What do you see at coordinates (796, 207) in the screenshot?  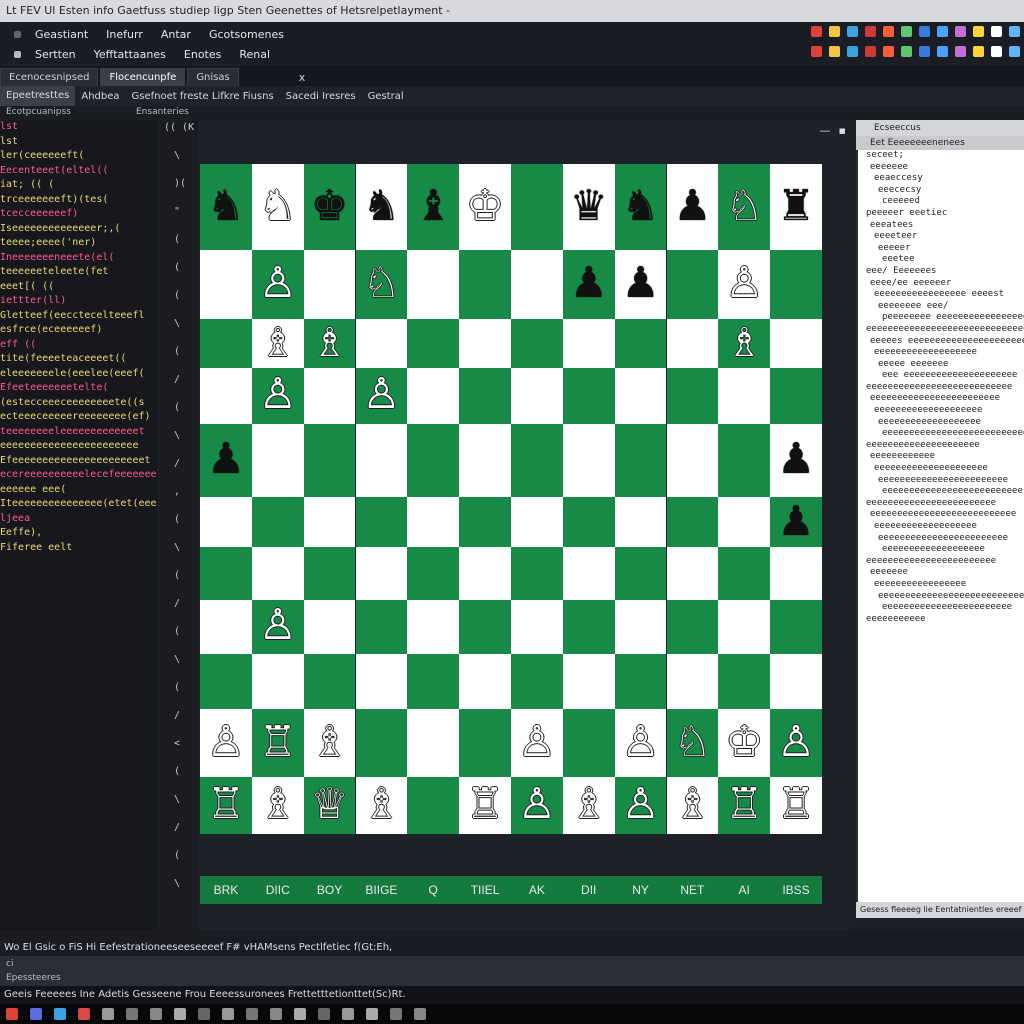 I see `black-piece: ♜` at bounding box center [796, 207].